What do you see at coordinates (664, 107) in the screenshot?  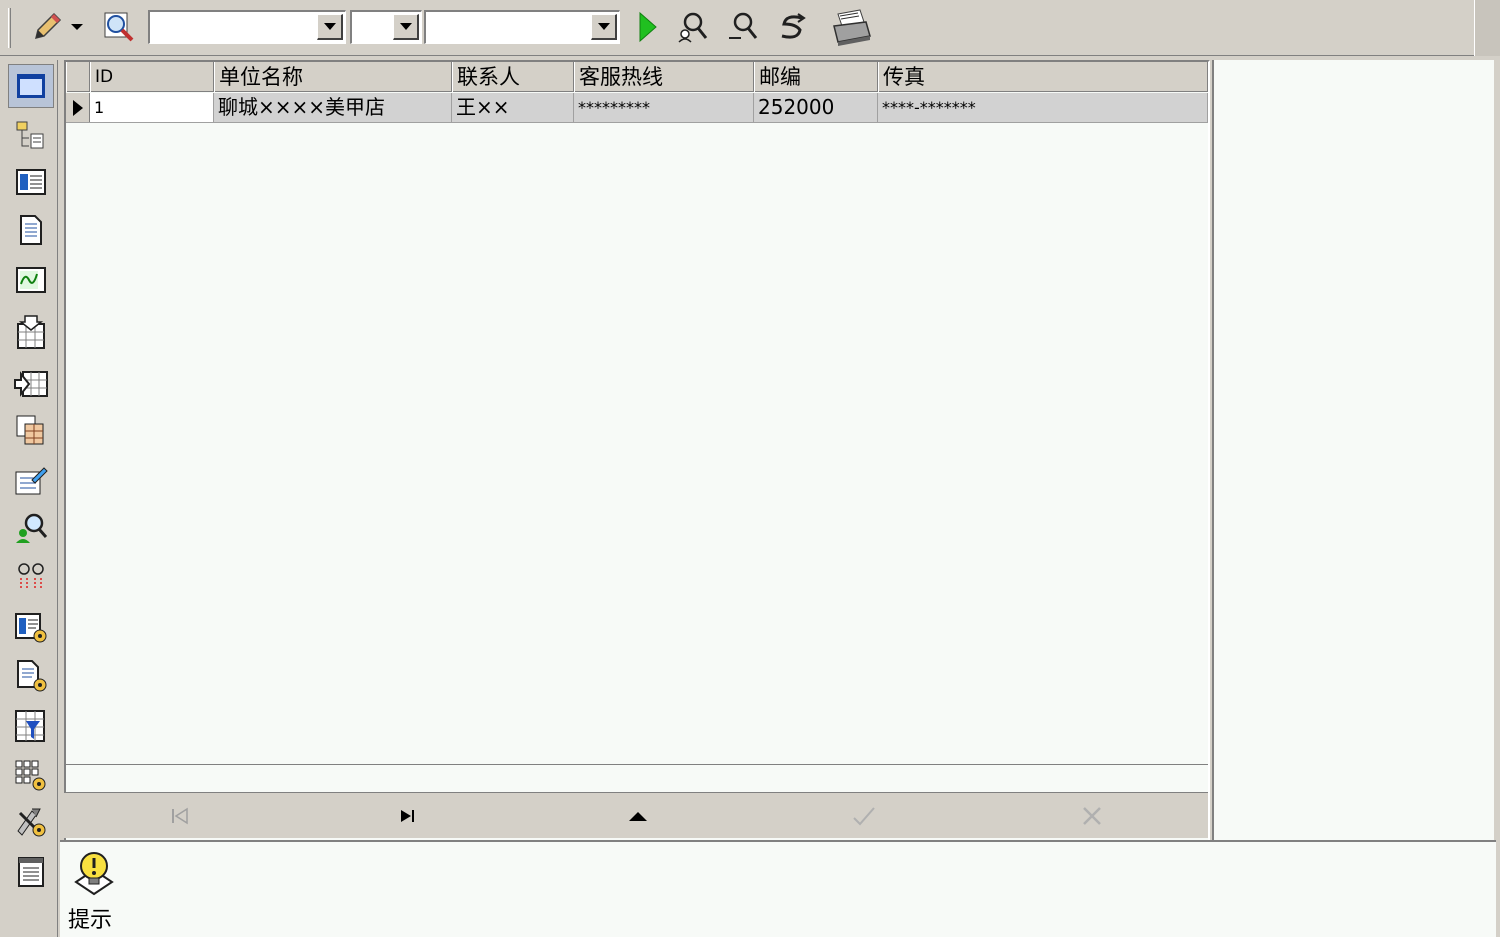 I see `cell-hotline: *********` at bounding box center [664, 107].